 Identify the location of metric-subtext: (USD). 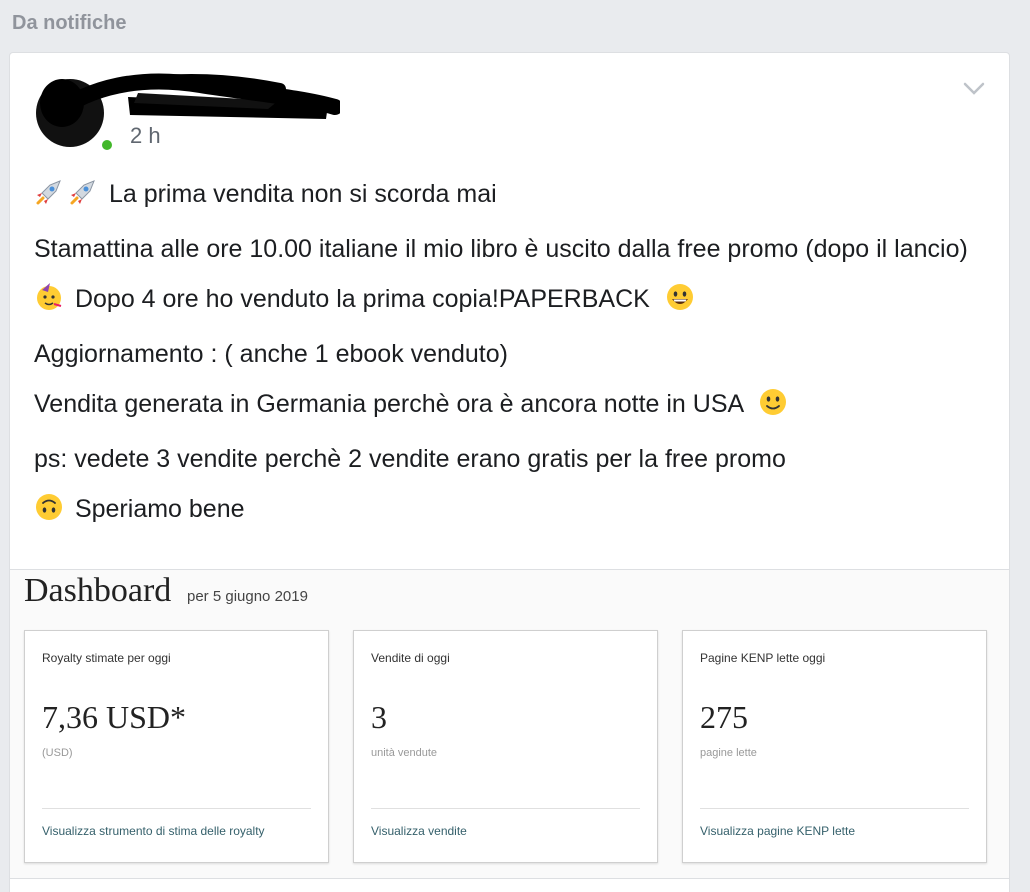
(57, 753).